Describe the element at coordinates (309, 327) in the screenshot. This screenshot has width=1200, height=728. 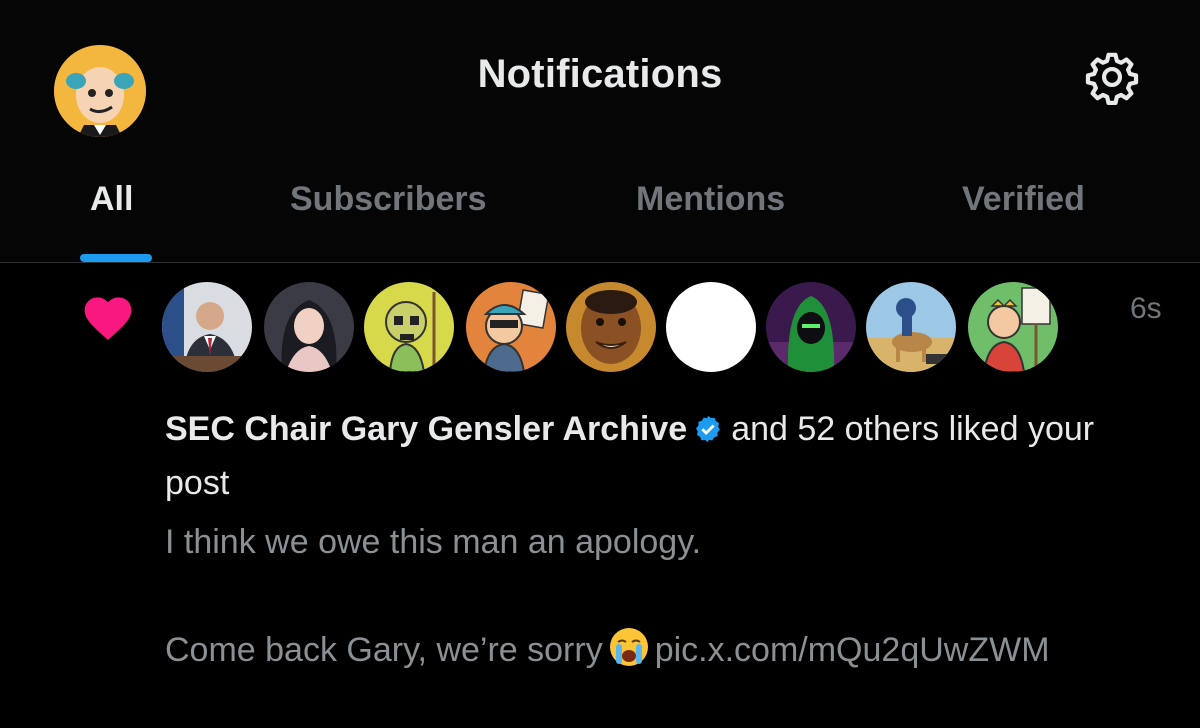
I see `avatar-woman-photo` at that location.